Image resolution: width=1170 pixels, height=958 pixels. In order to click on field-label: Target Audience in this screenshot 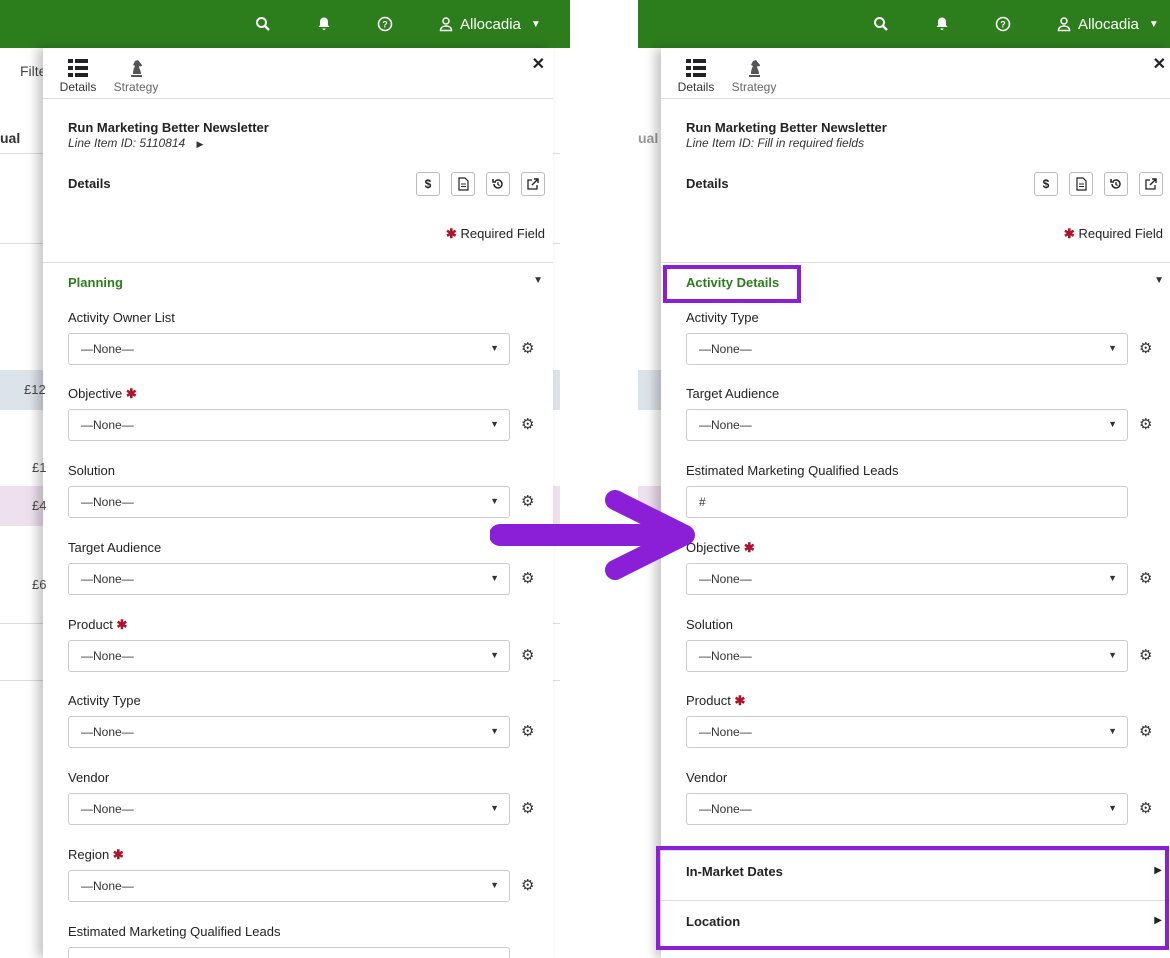, I will do `click(733, 393)`.